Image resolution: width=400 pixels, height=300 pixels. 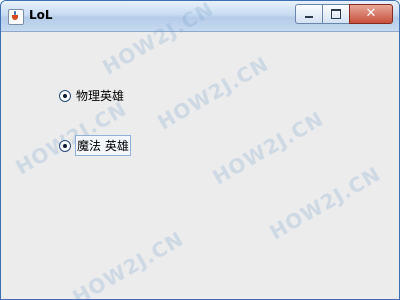 I want to click on minimize-icon, so click(x=309, y=17).